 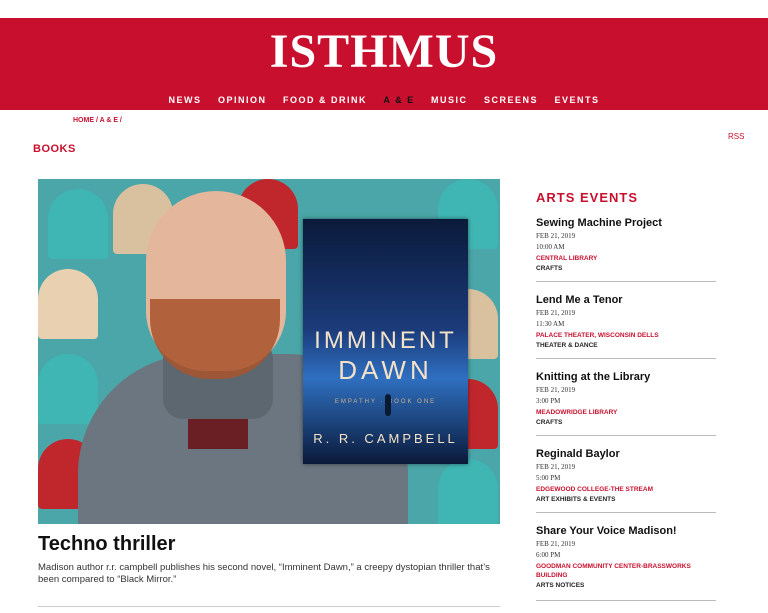 I want to click on section-title: BOOKS, so click(x=54, y=149).